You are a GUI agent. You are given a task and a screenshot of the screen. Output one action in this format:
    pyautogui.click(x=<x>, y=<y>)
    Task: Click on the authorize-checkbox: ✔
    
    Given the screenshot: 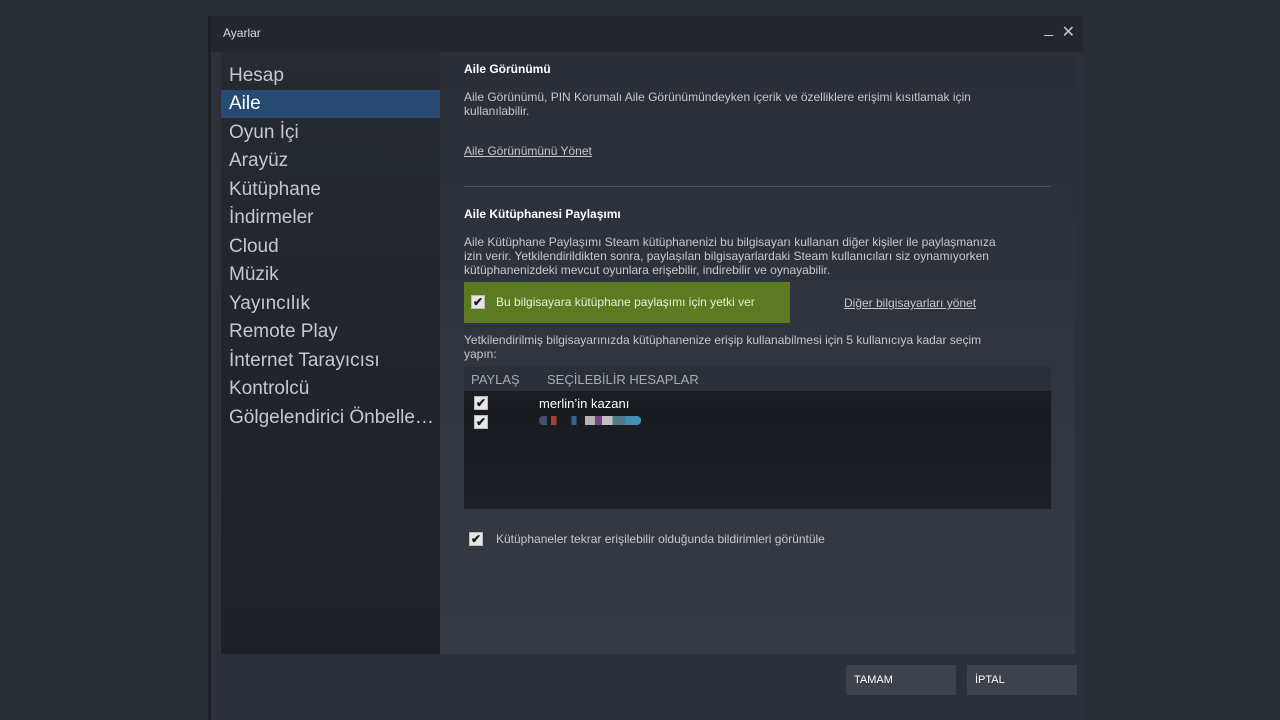 What is the action you would take?
    pyautogui.click(x=478, y=302)
    